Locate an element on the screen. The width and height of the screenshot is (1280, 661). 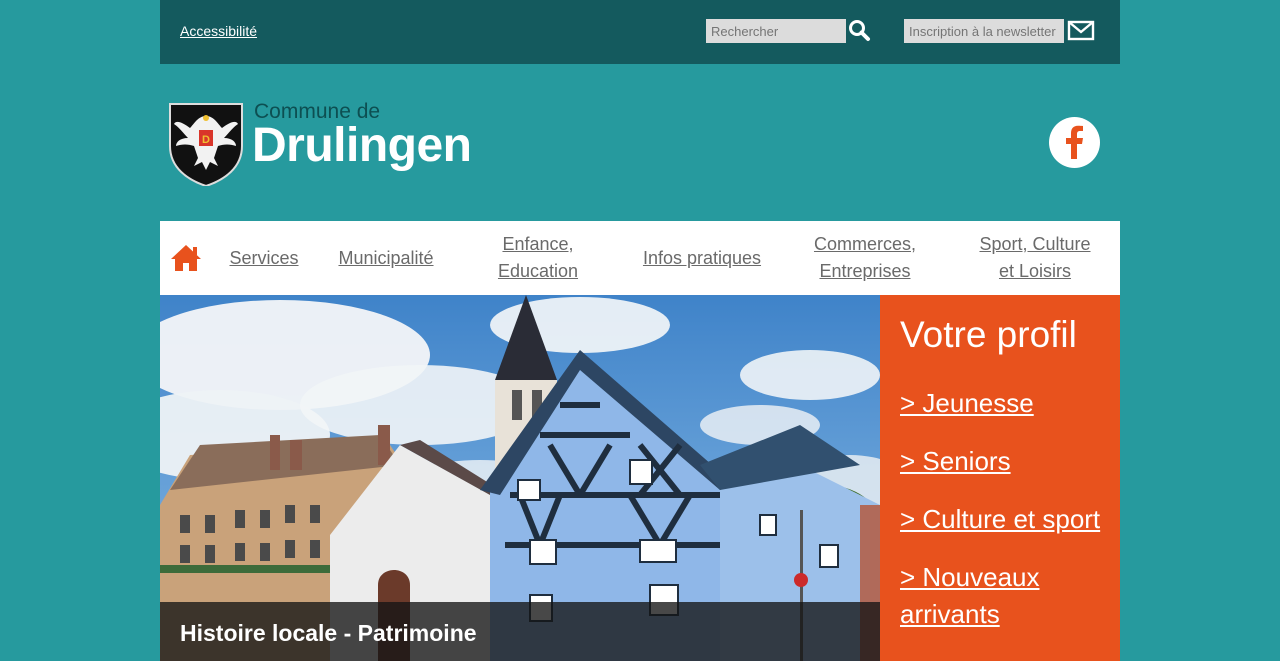
newsletter-button is located at coordinates (1081, 31).